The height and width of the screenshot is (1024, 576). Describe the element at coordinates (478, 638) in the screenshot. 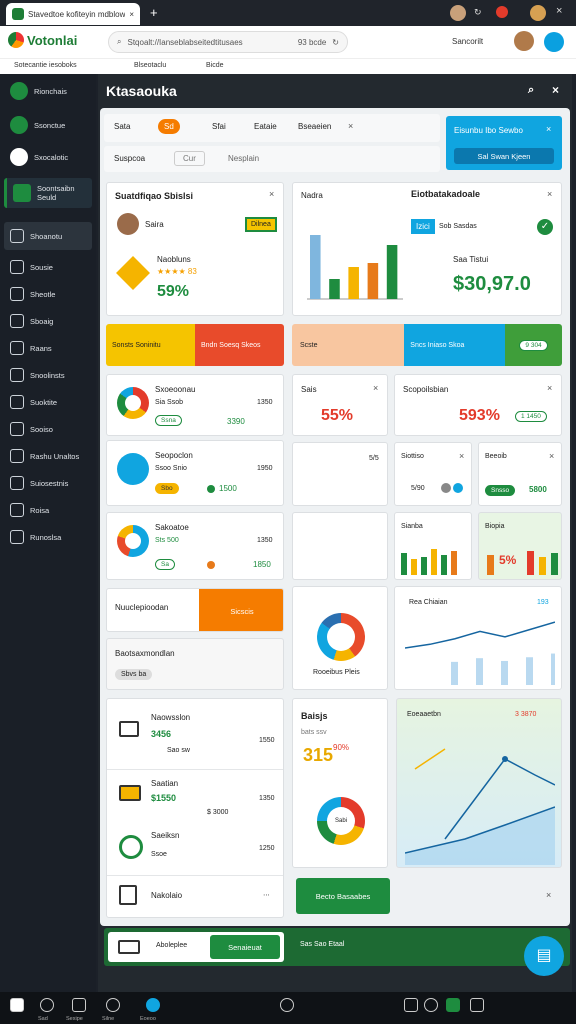

I see `line-chart-card: Rea Chiaian 193` at that location.